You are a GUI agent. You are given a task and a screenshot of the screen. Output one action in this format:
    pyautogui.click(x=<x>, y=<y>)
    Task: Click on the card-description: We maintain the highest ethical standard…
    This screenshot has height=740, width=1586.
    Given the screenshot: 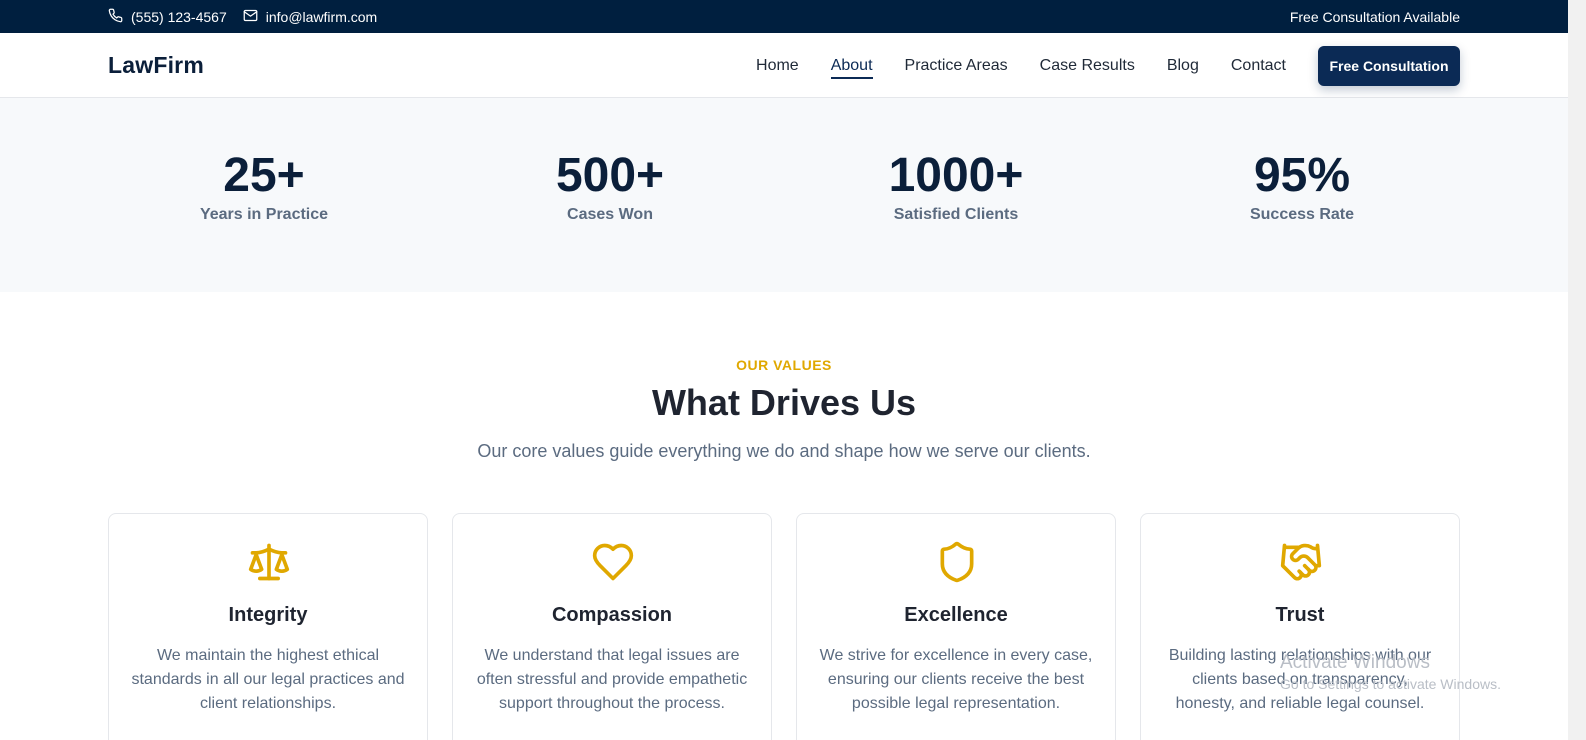 What is the action you would take?
    pyautogui.click(x=268, y=679)
    